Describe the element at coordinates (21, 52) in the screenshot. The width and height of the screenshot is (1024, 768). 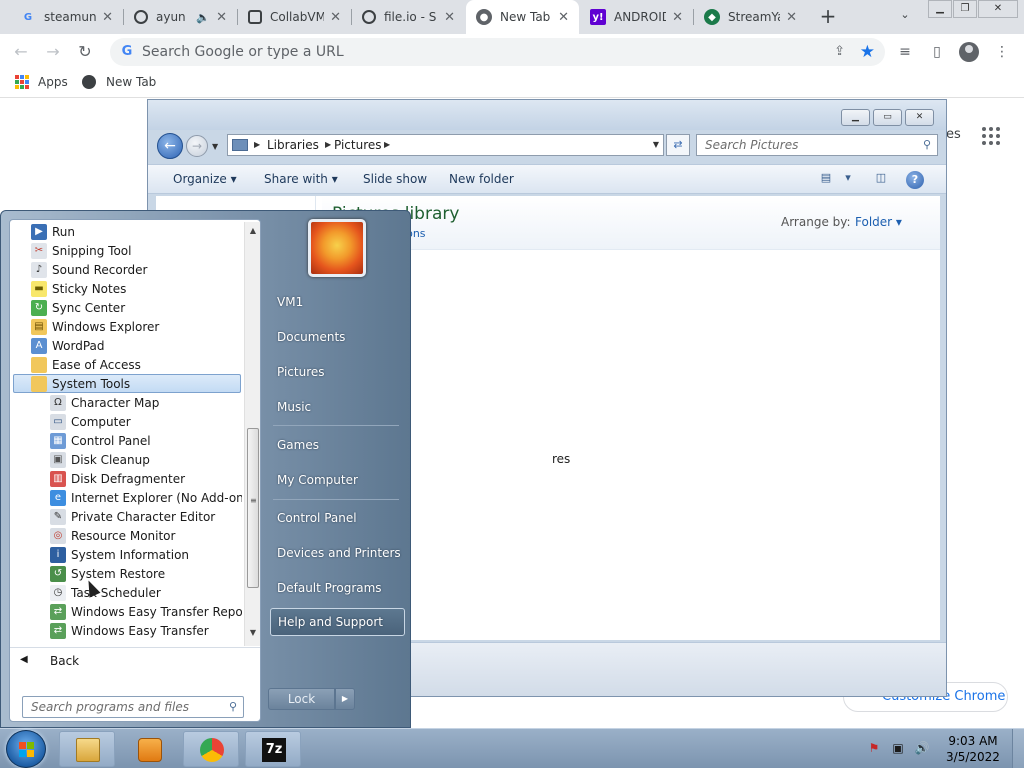
I see `back-button: ←` at that location.